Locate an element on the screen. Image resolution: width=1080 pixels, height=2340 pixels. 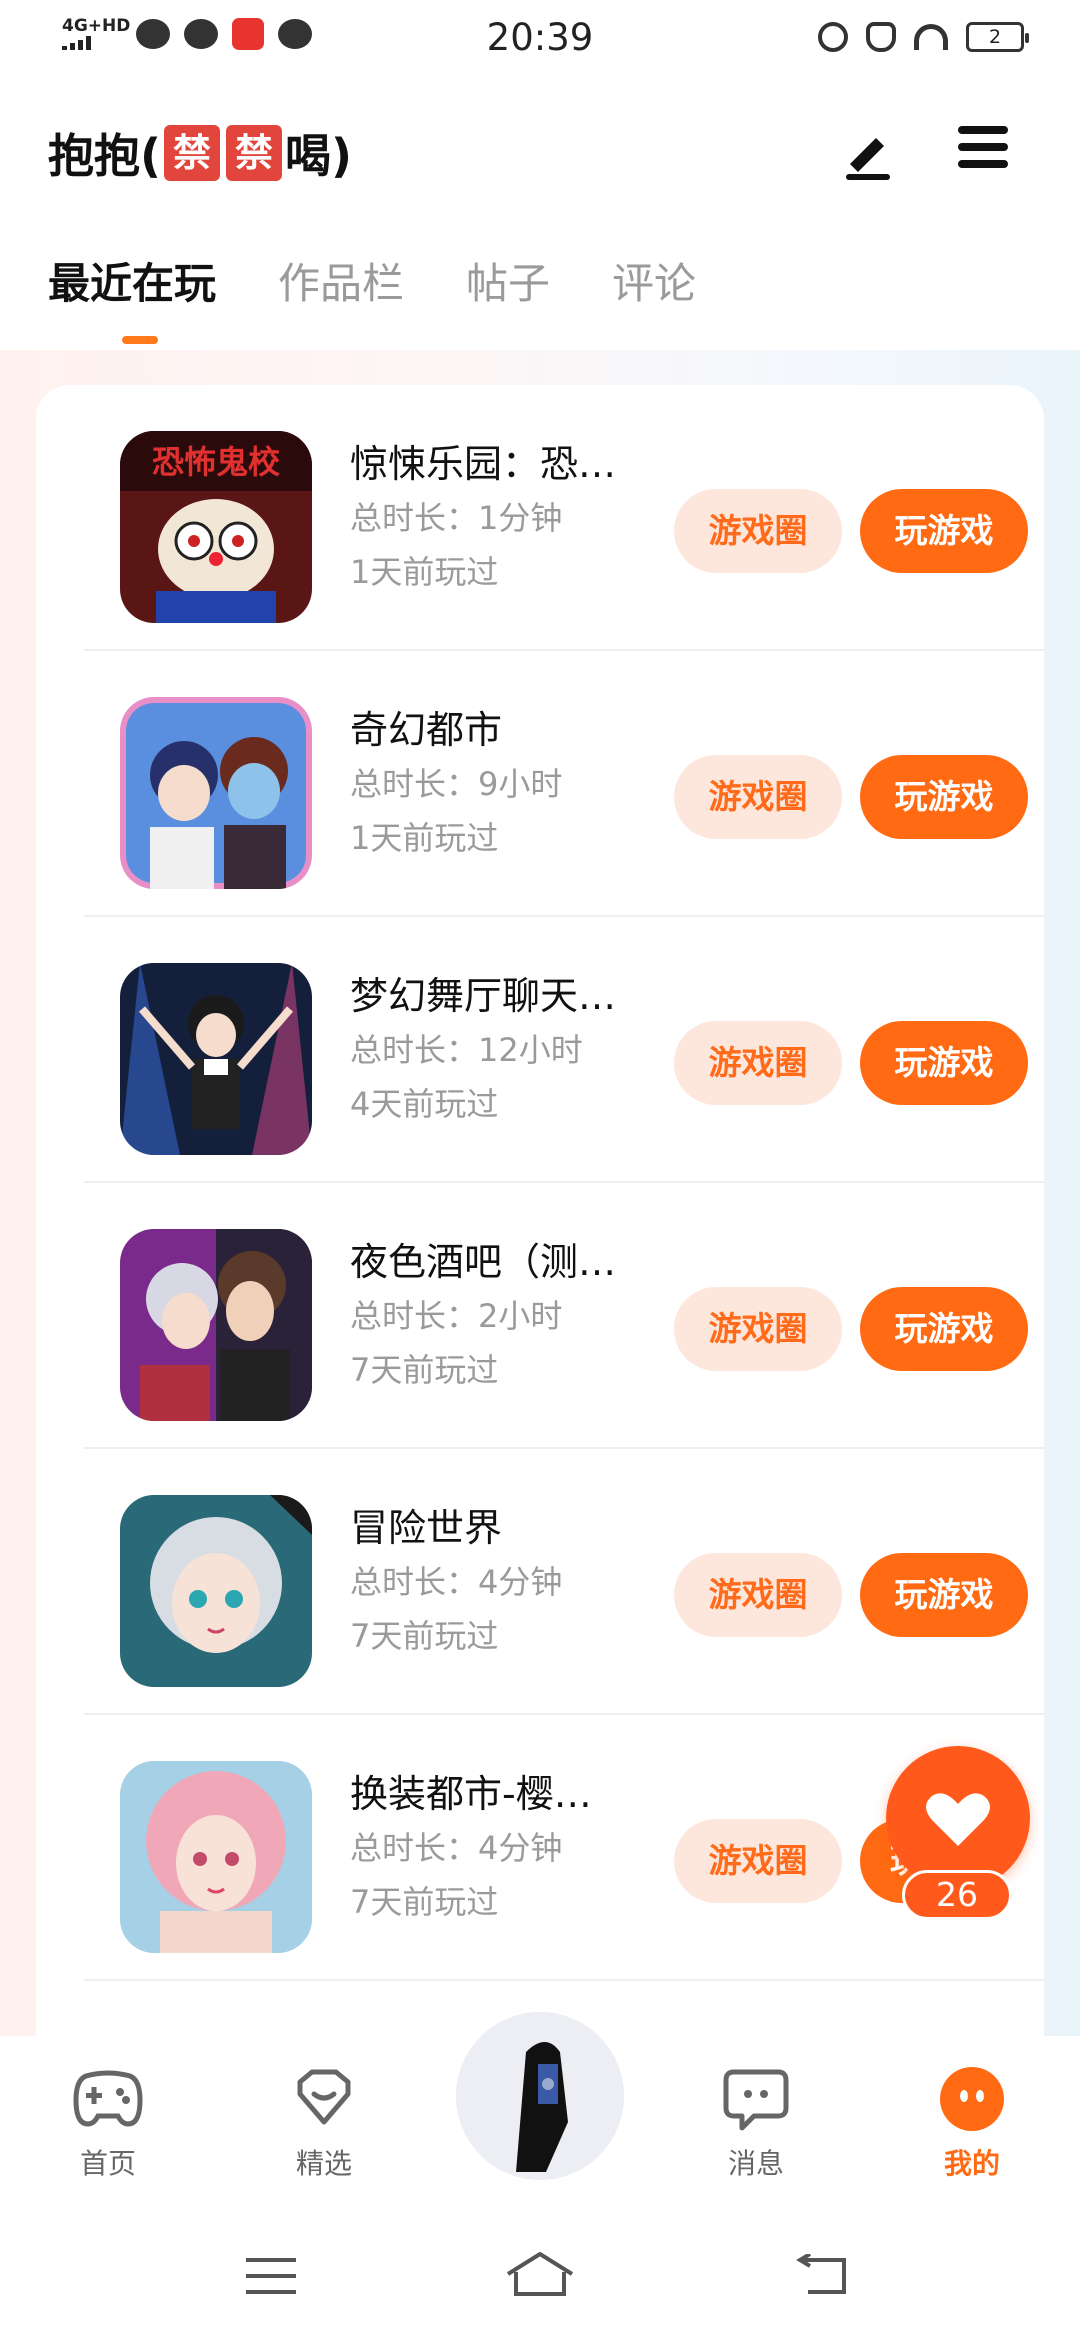
heart-gem-icon is located at coordinates (324, 2097).